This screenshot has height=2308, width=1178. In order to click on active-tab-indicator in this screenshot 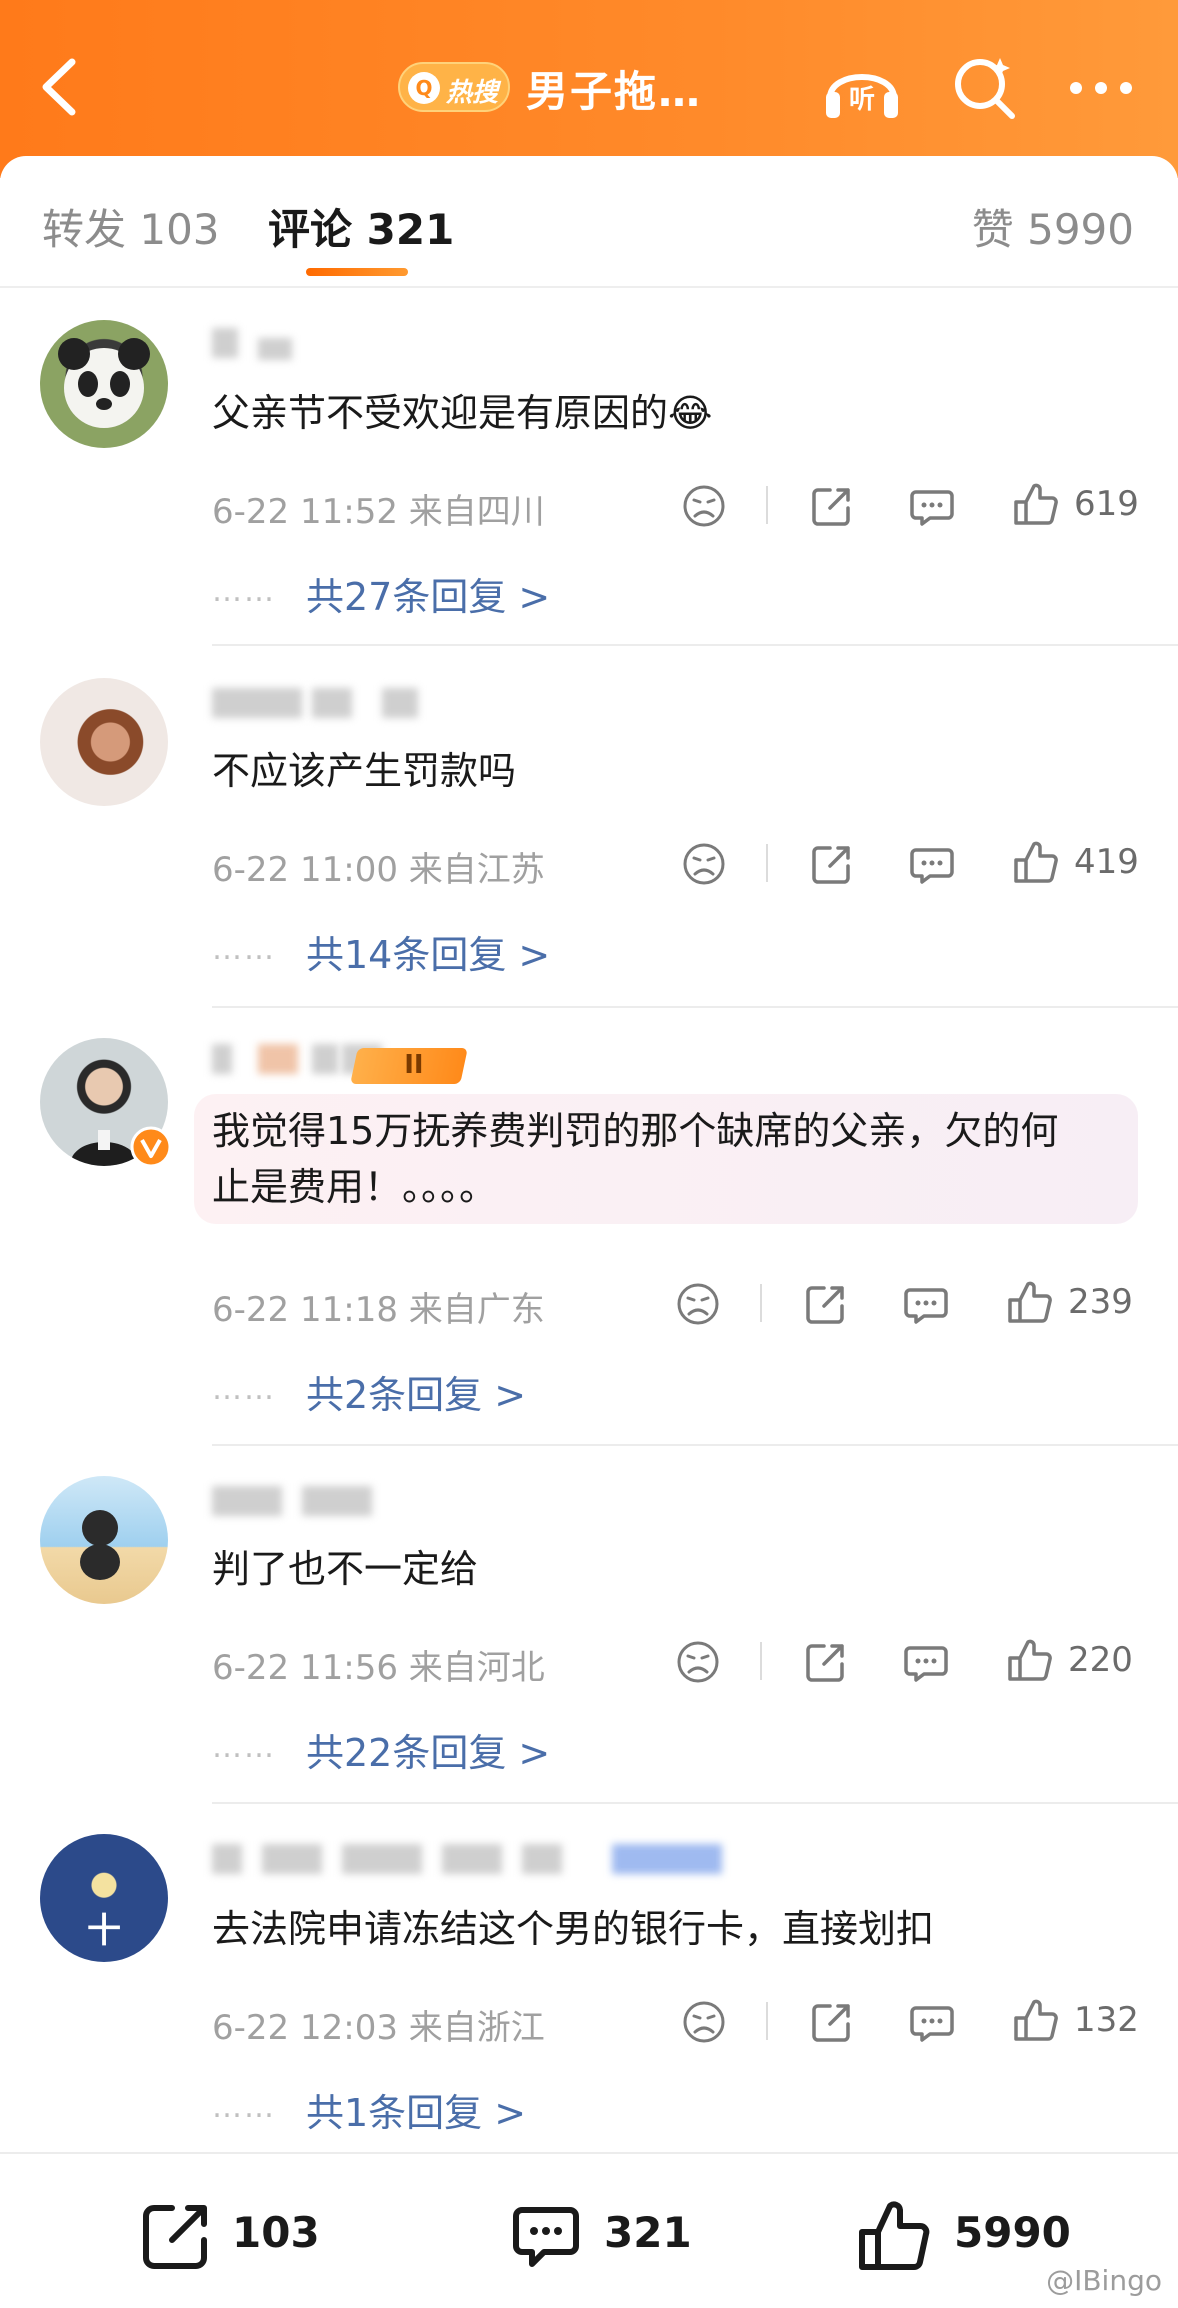, I will do `click(357, 272)`.